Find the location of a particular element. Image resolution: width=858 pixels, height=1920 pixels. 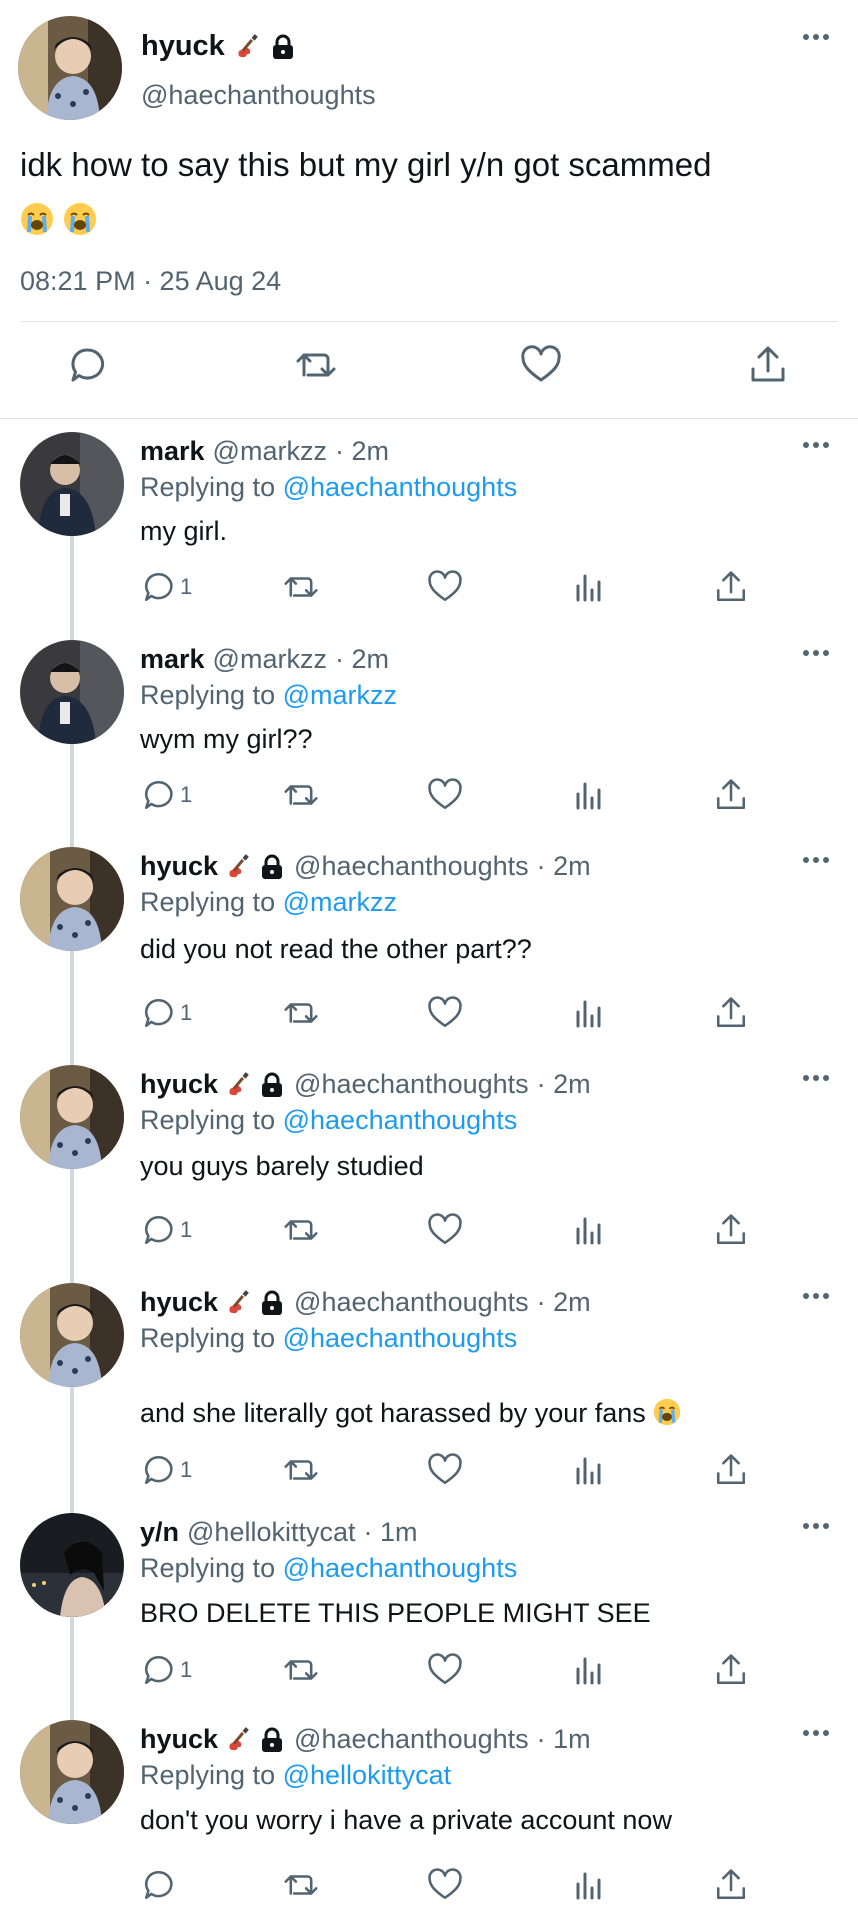

reply-actions: 1 is located at coordinates (429, 1231).